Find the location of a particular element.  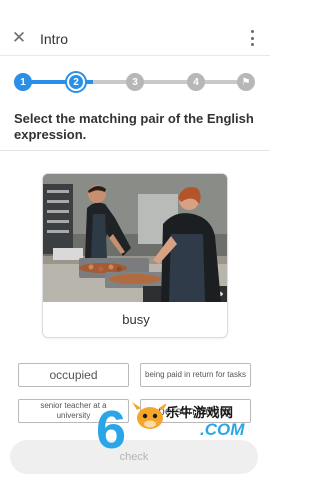

step-3: 3 is located at coordinates (135, 82).